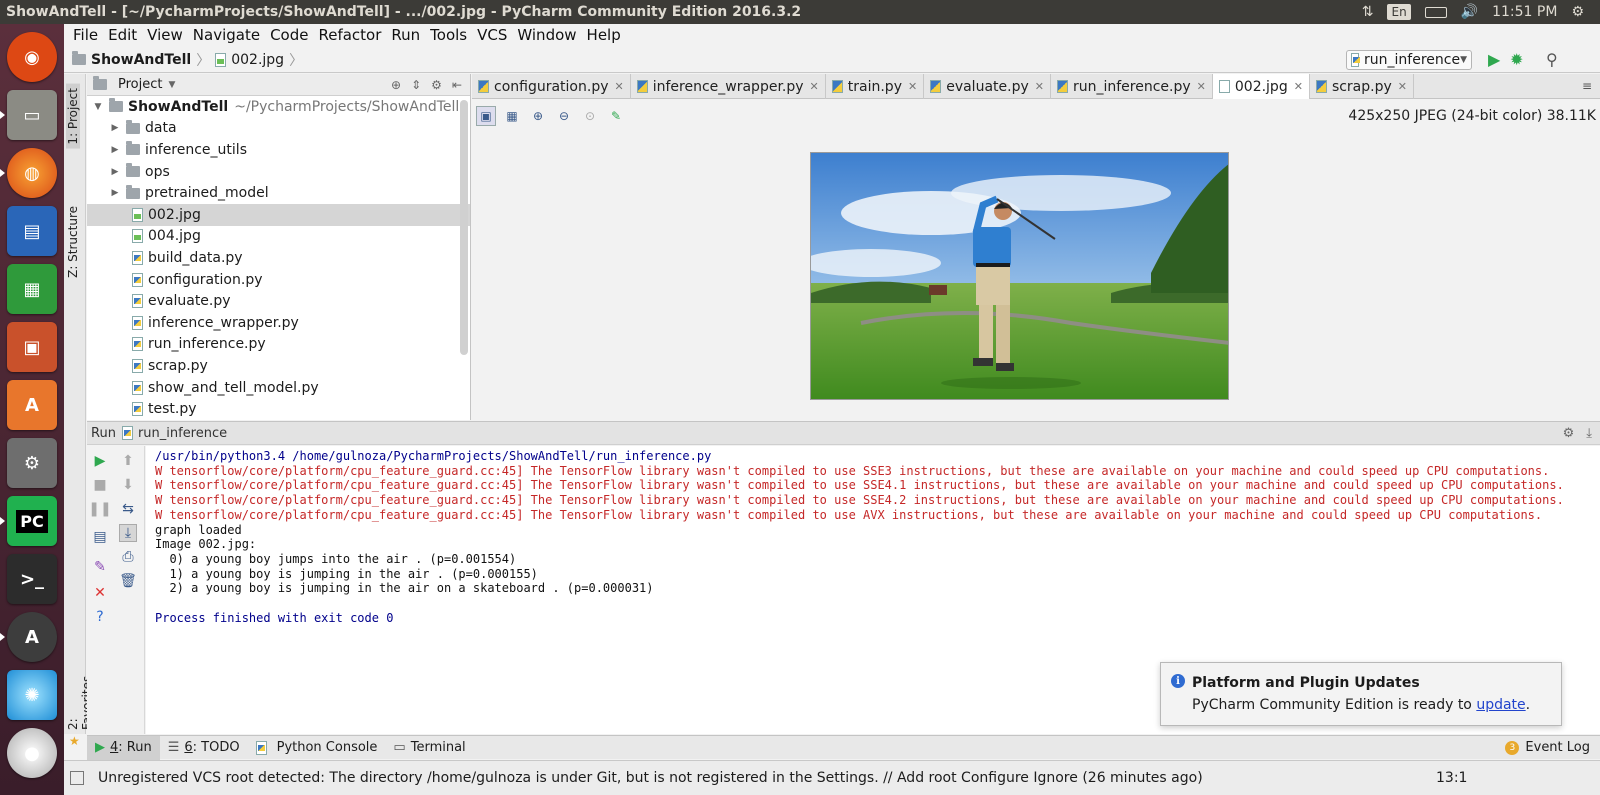 This screenshot has width=1600, height=795. Describe the element at coordinates (464, 227) in the screenshot. I see `project-scrollbar` at that location.